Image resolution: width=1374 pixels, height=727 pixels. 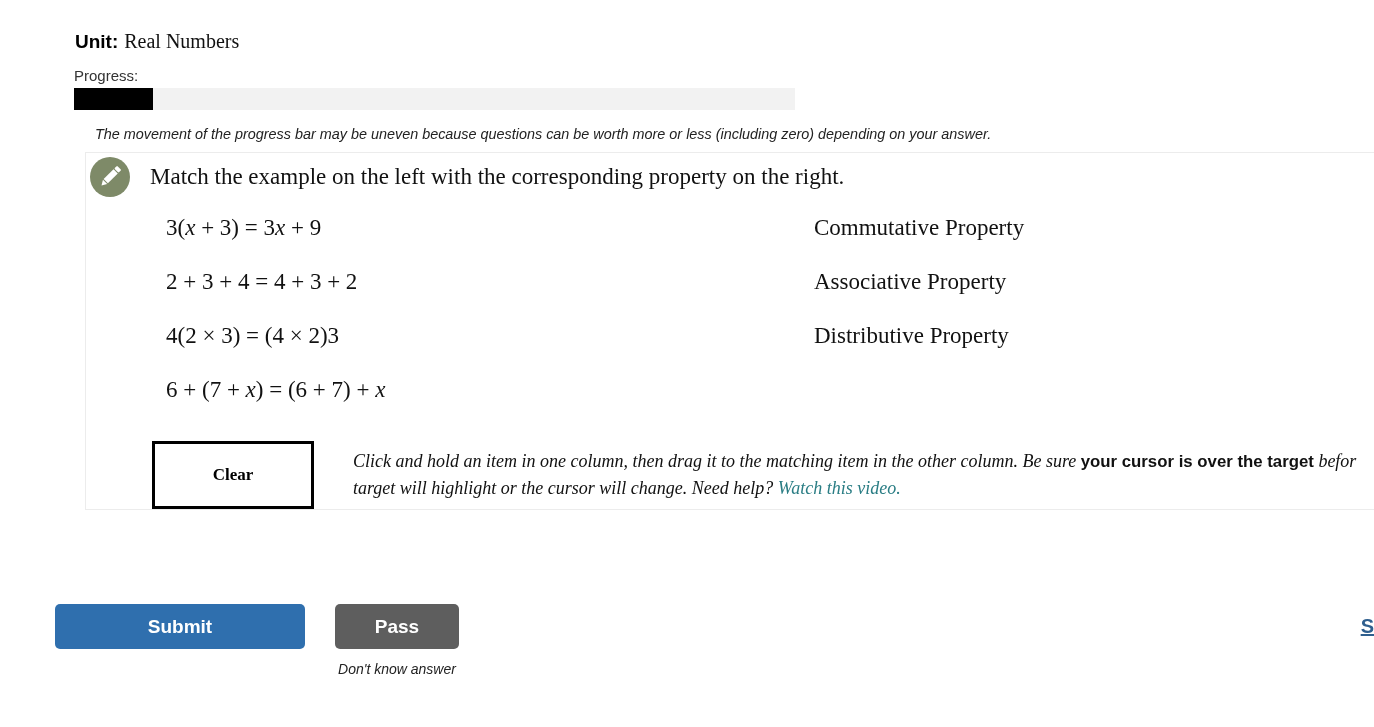 What do you see at coordinates (1367, 626) in the screenshot?
I see `footer-link: S` at bounding box center [1367, 626].